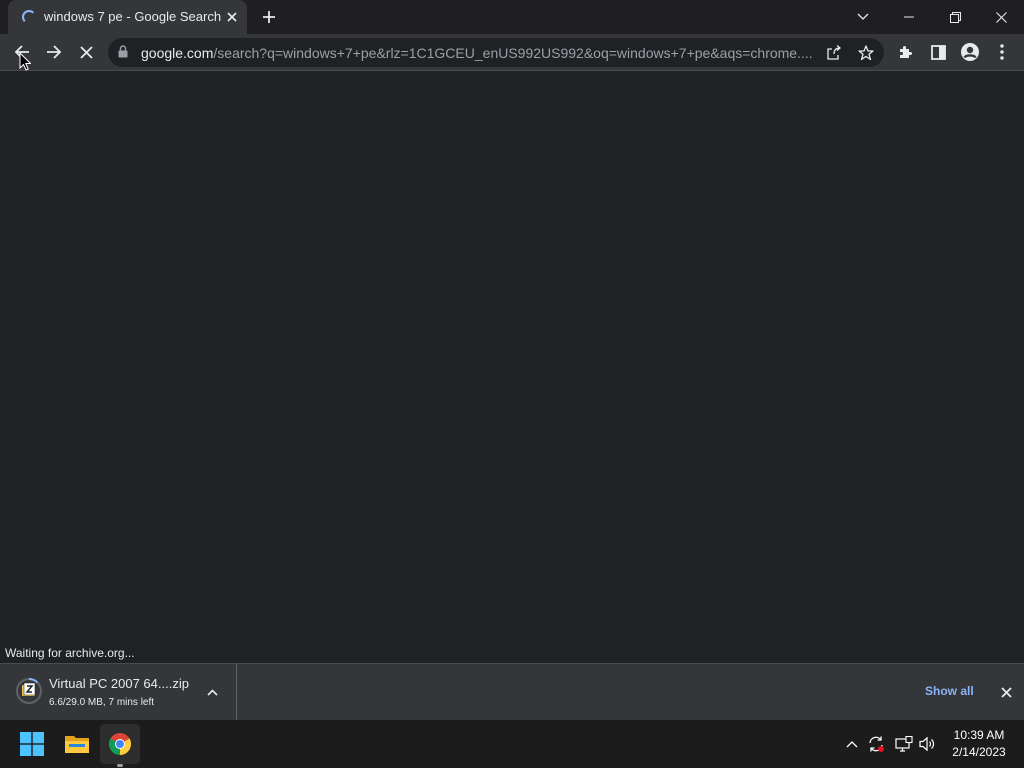 This screenshot has height=768, width=1024. What do you see at coordinates (120, 765) in the screenshot?
I see `running-indicator` at bounding box center [120, 765].